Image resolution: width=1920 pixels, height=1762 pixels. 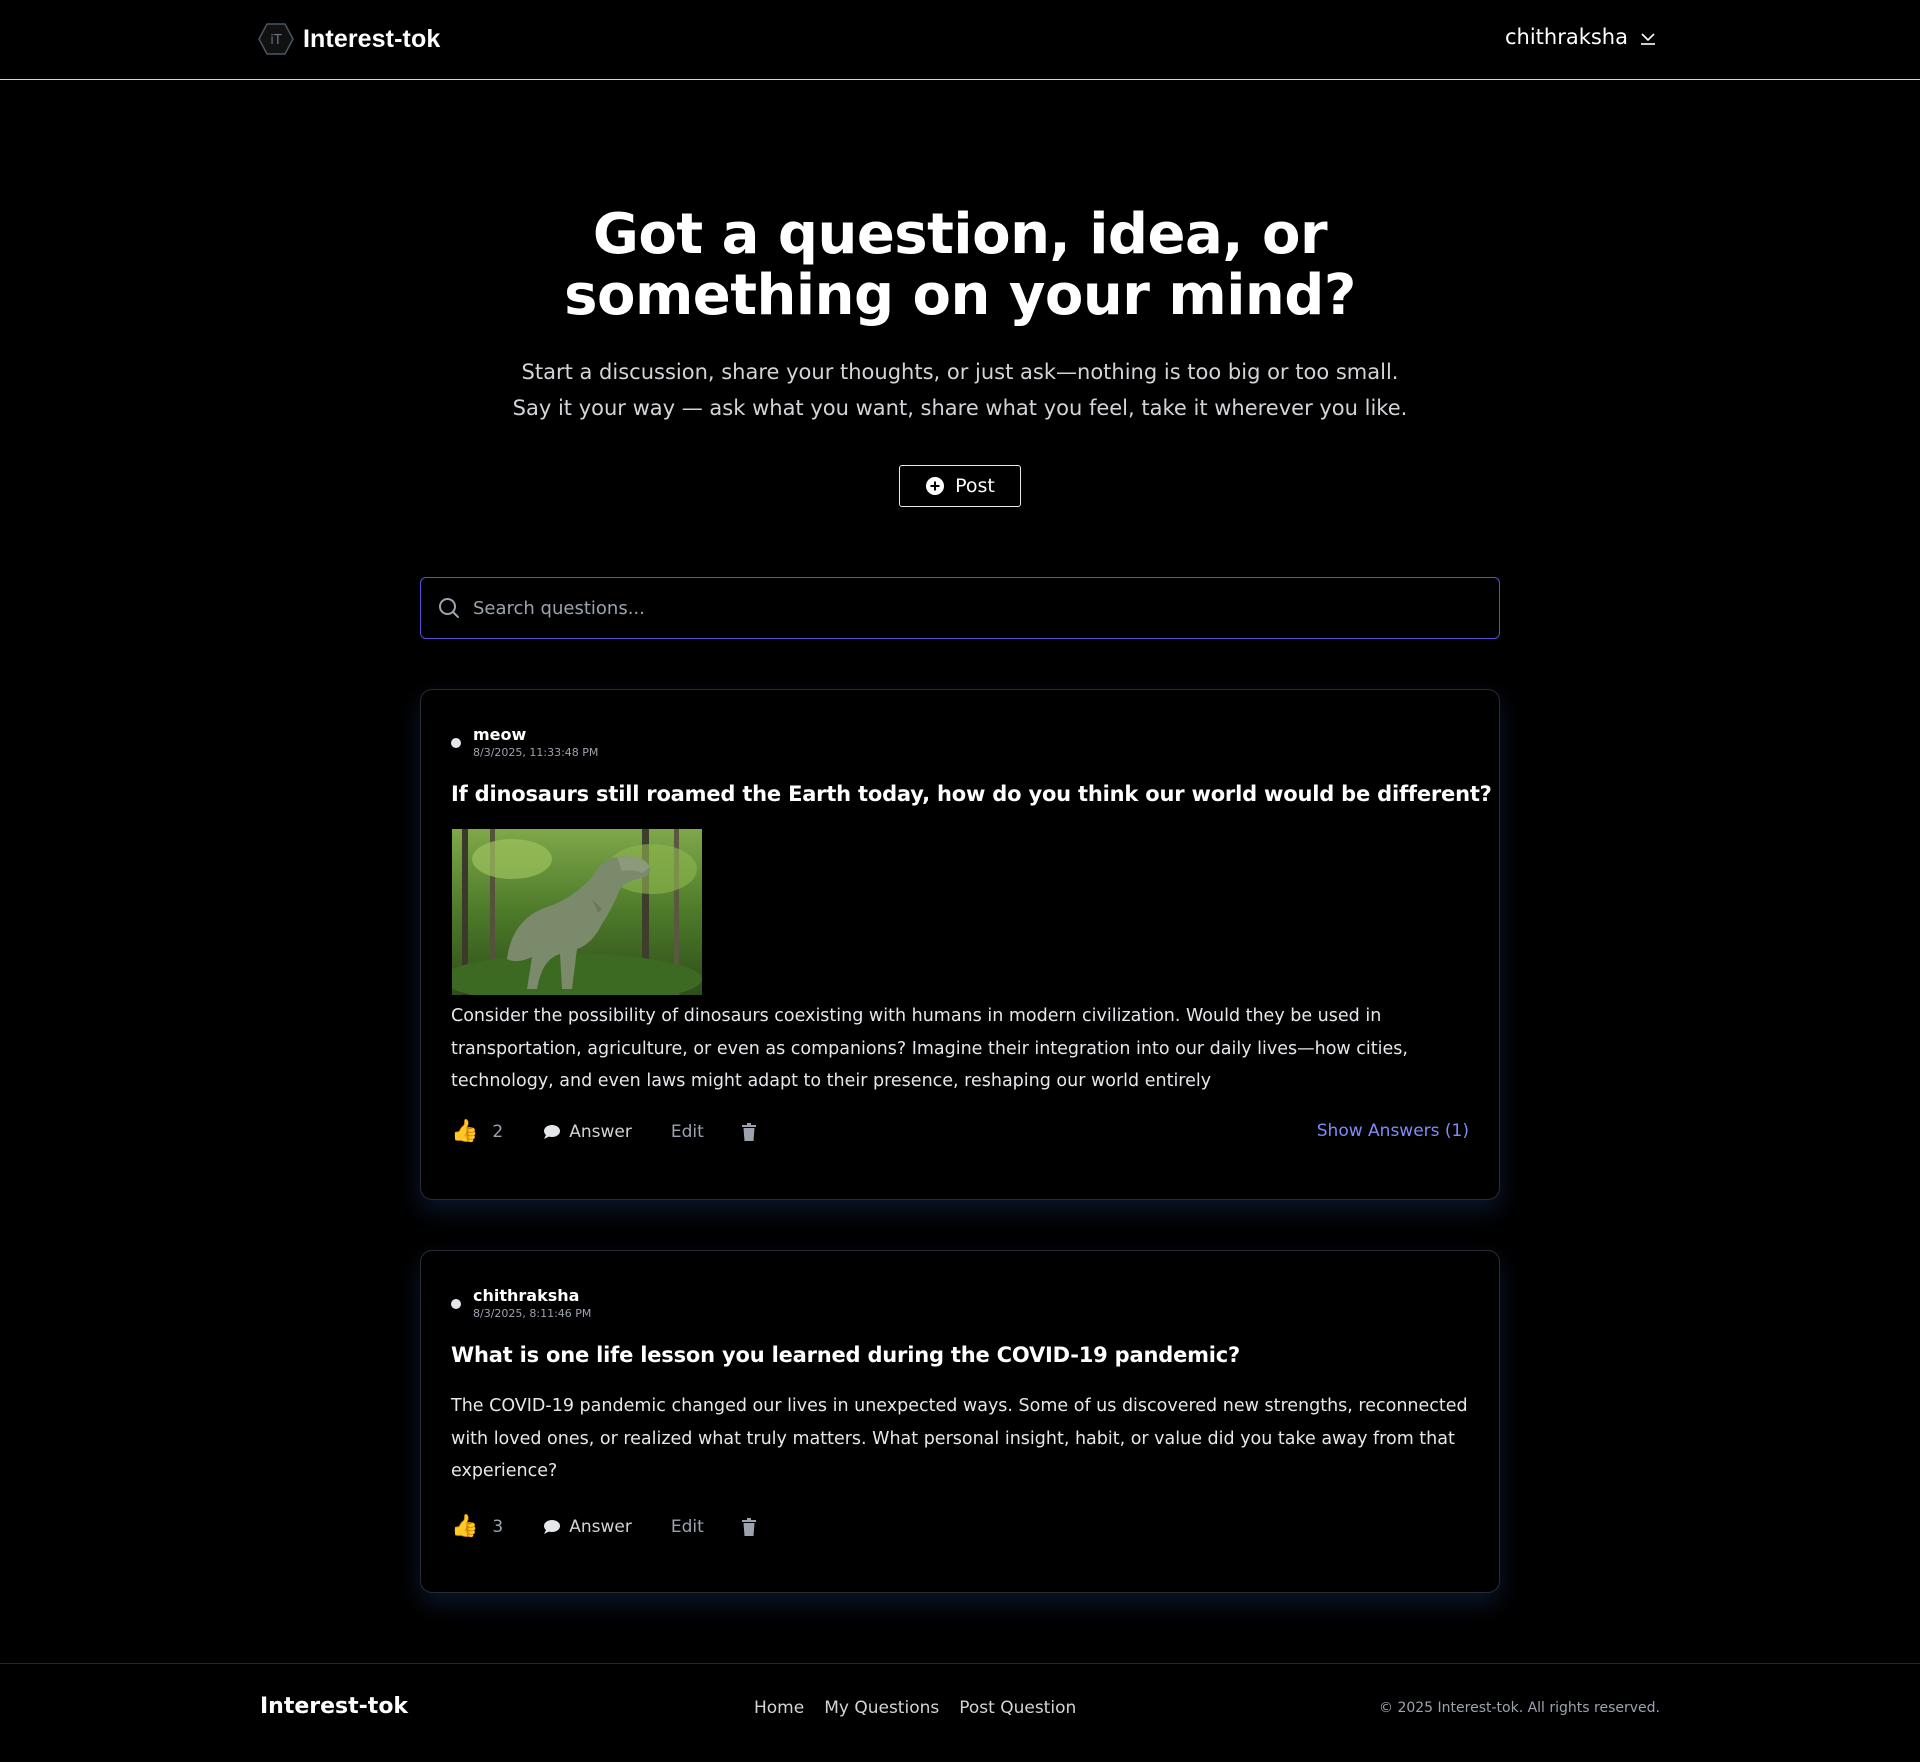 I want to click on question-actions: 👍 2 Answer Edit, so click(x=603, y=1131).